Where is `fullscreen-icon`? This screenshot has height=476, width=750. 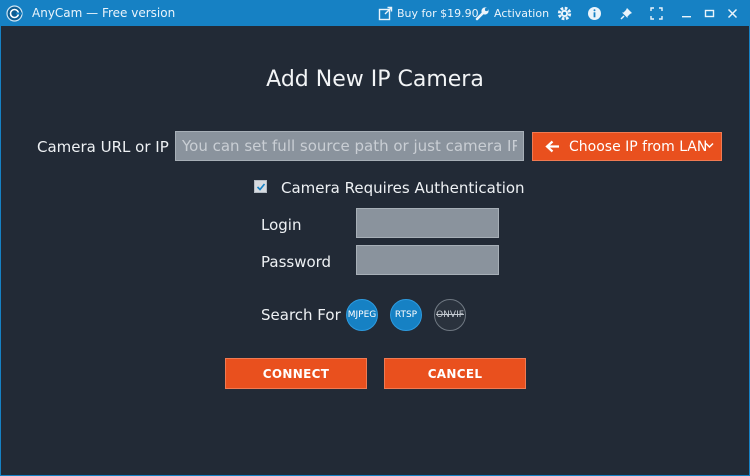 fullscreen-icon is located at coordinates (656, 13).